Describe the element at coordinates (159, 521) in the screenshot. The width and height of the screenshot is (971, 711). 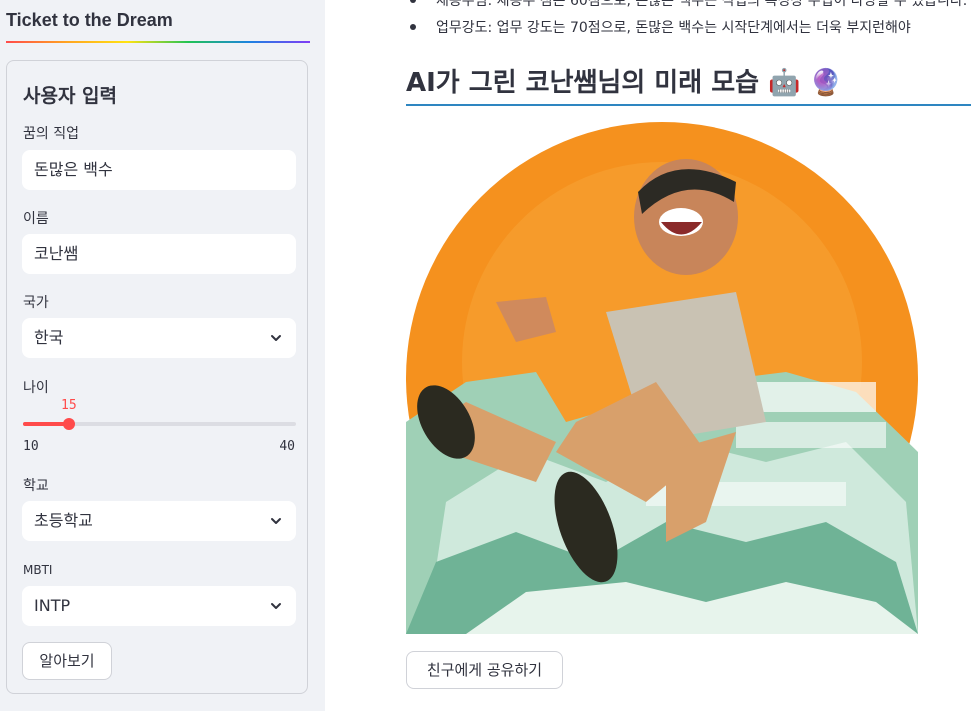
I see `school-select: 초등학교` at that location.